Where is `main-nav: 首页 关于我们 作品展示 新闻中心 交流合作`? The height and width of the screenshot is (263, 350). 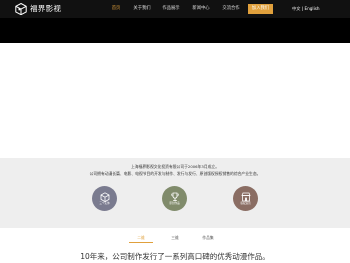
main-nav: 首页 关于我们 作品展示 新闻中心 交流合作 is located at coordinates (174, 9).